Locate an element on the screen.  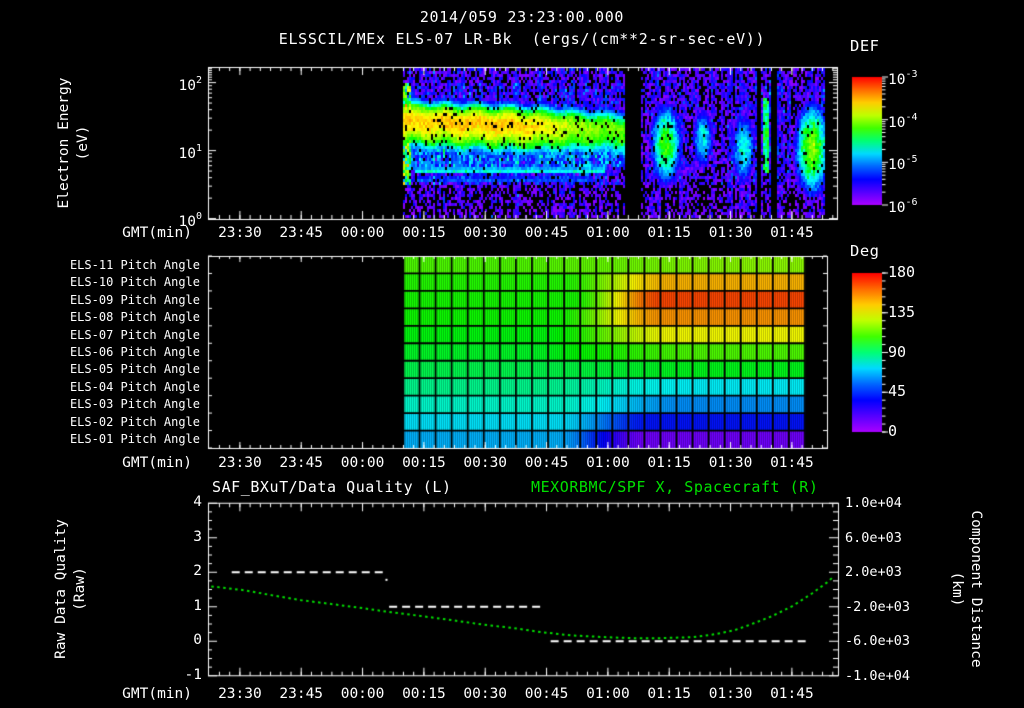
exponent: -4 is located at coordinates (911, 117).